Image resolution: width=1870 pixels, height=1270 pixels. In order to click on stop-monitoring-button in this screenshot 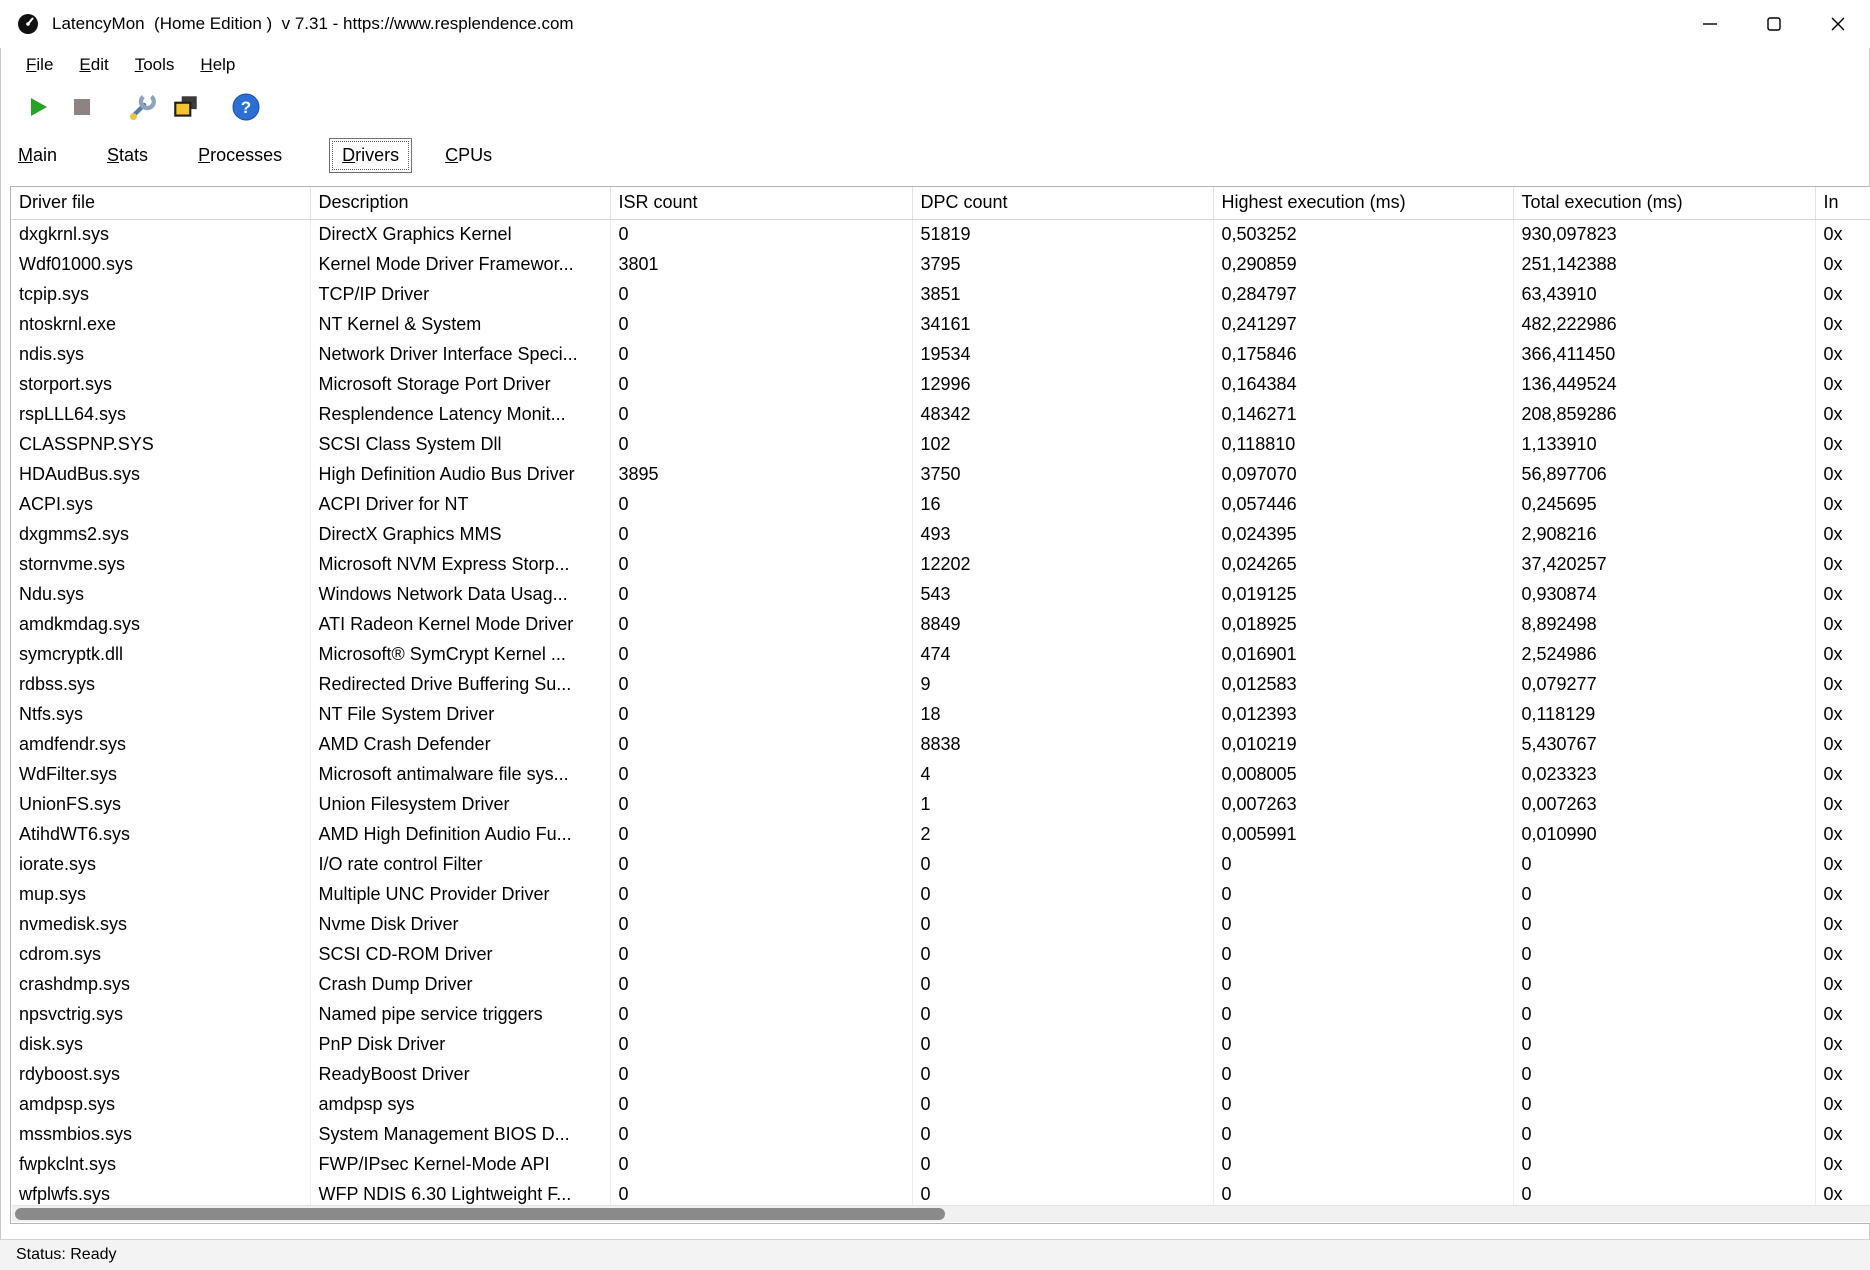, I will do `click(82, 107)`.